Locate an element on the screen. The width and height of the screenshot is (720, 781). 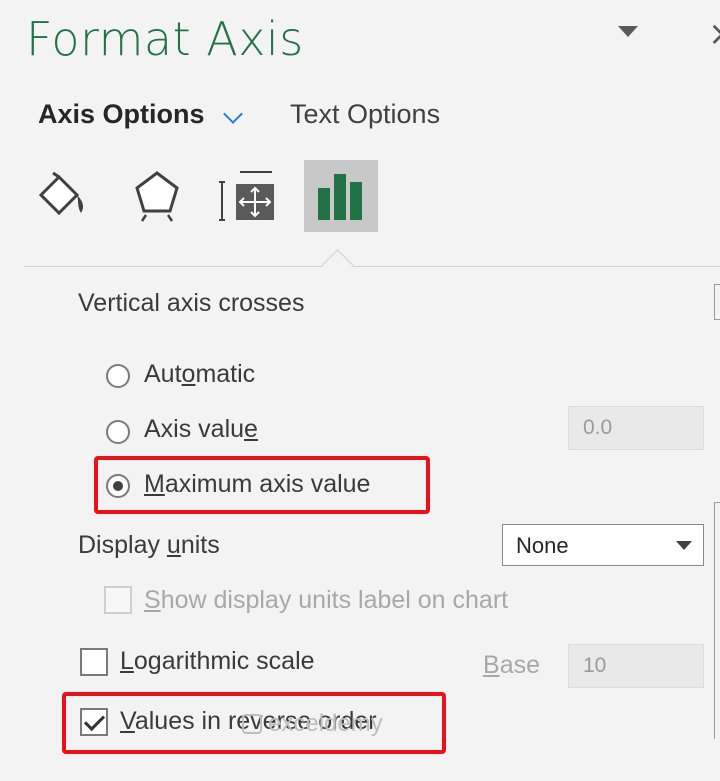
logarithmic-scale-checkbox is located at coordinates (94, 662).